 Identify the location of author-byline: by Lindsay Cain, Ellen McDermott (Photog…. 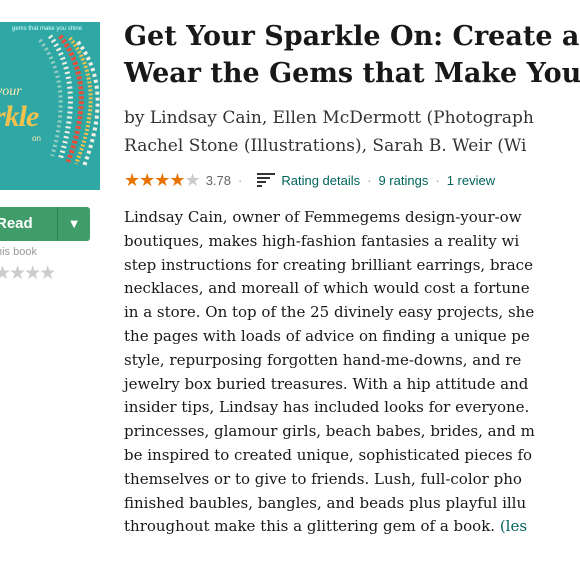
(329, 132).